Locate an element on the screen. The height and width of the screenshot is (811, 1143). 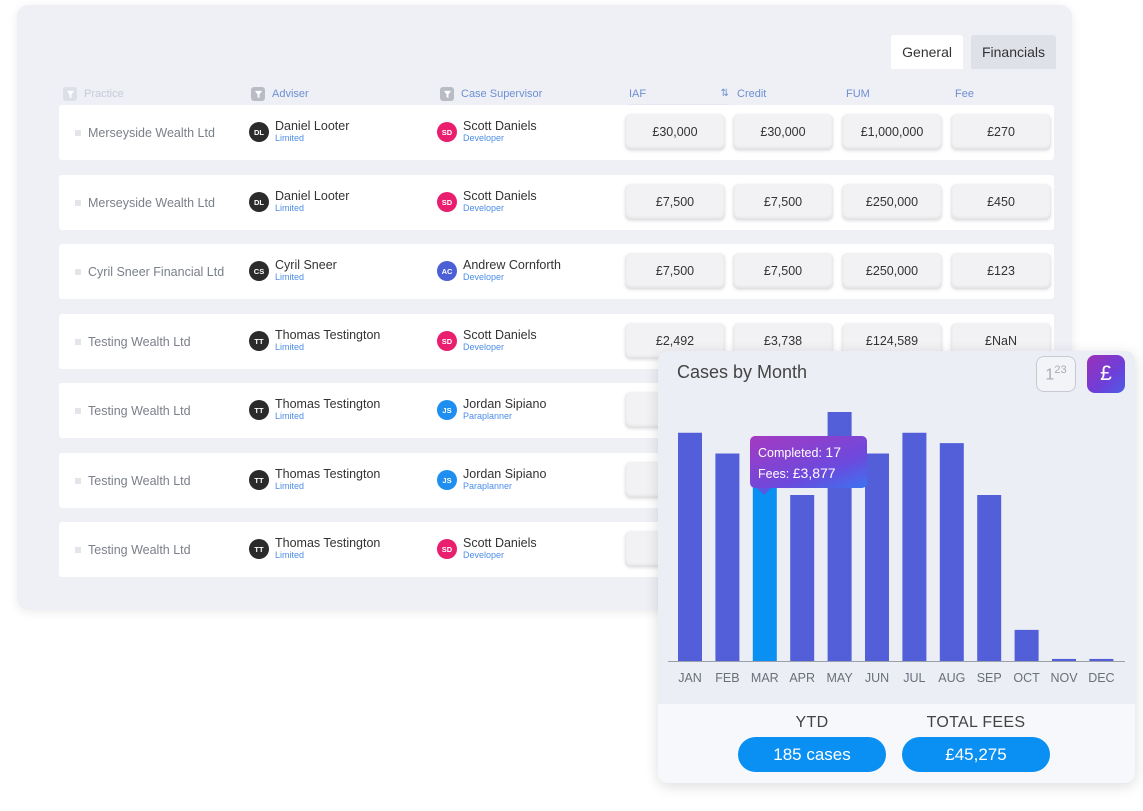
bar-apr is located at coordinates (802, 578).